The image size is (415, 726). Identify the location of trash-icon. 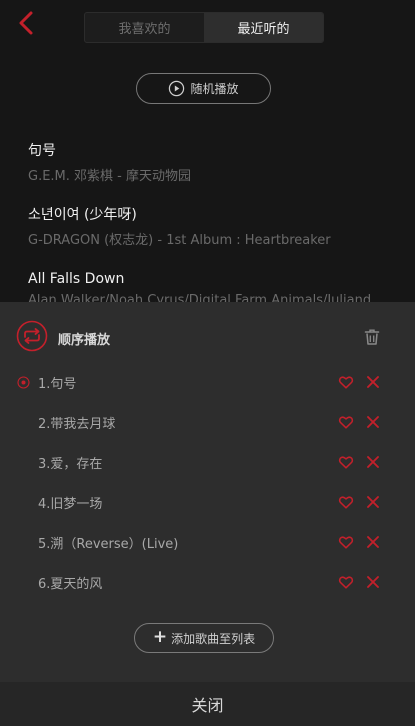
(372, 337).